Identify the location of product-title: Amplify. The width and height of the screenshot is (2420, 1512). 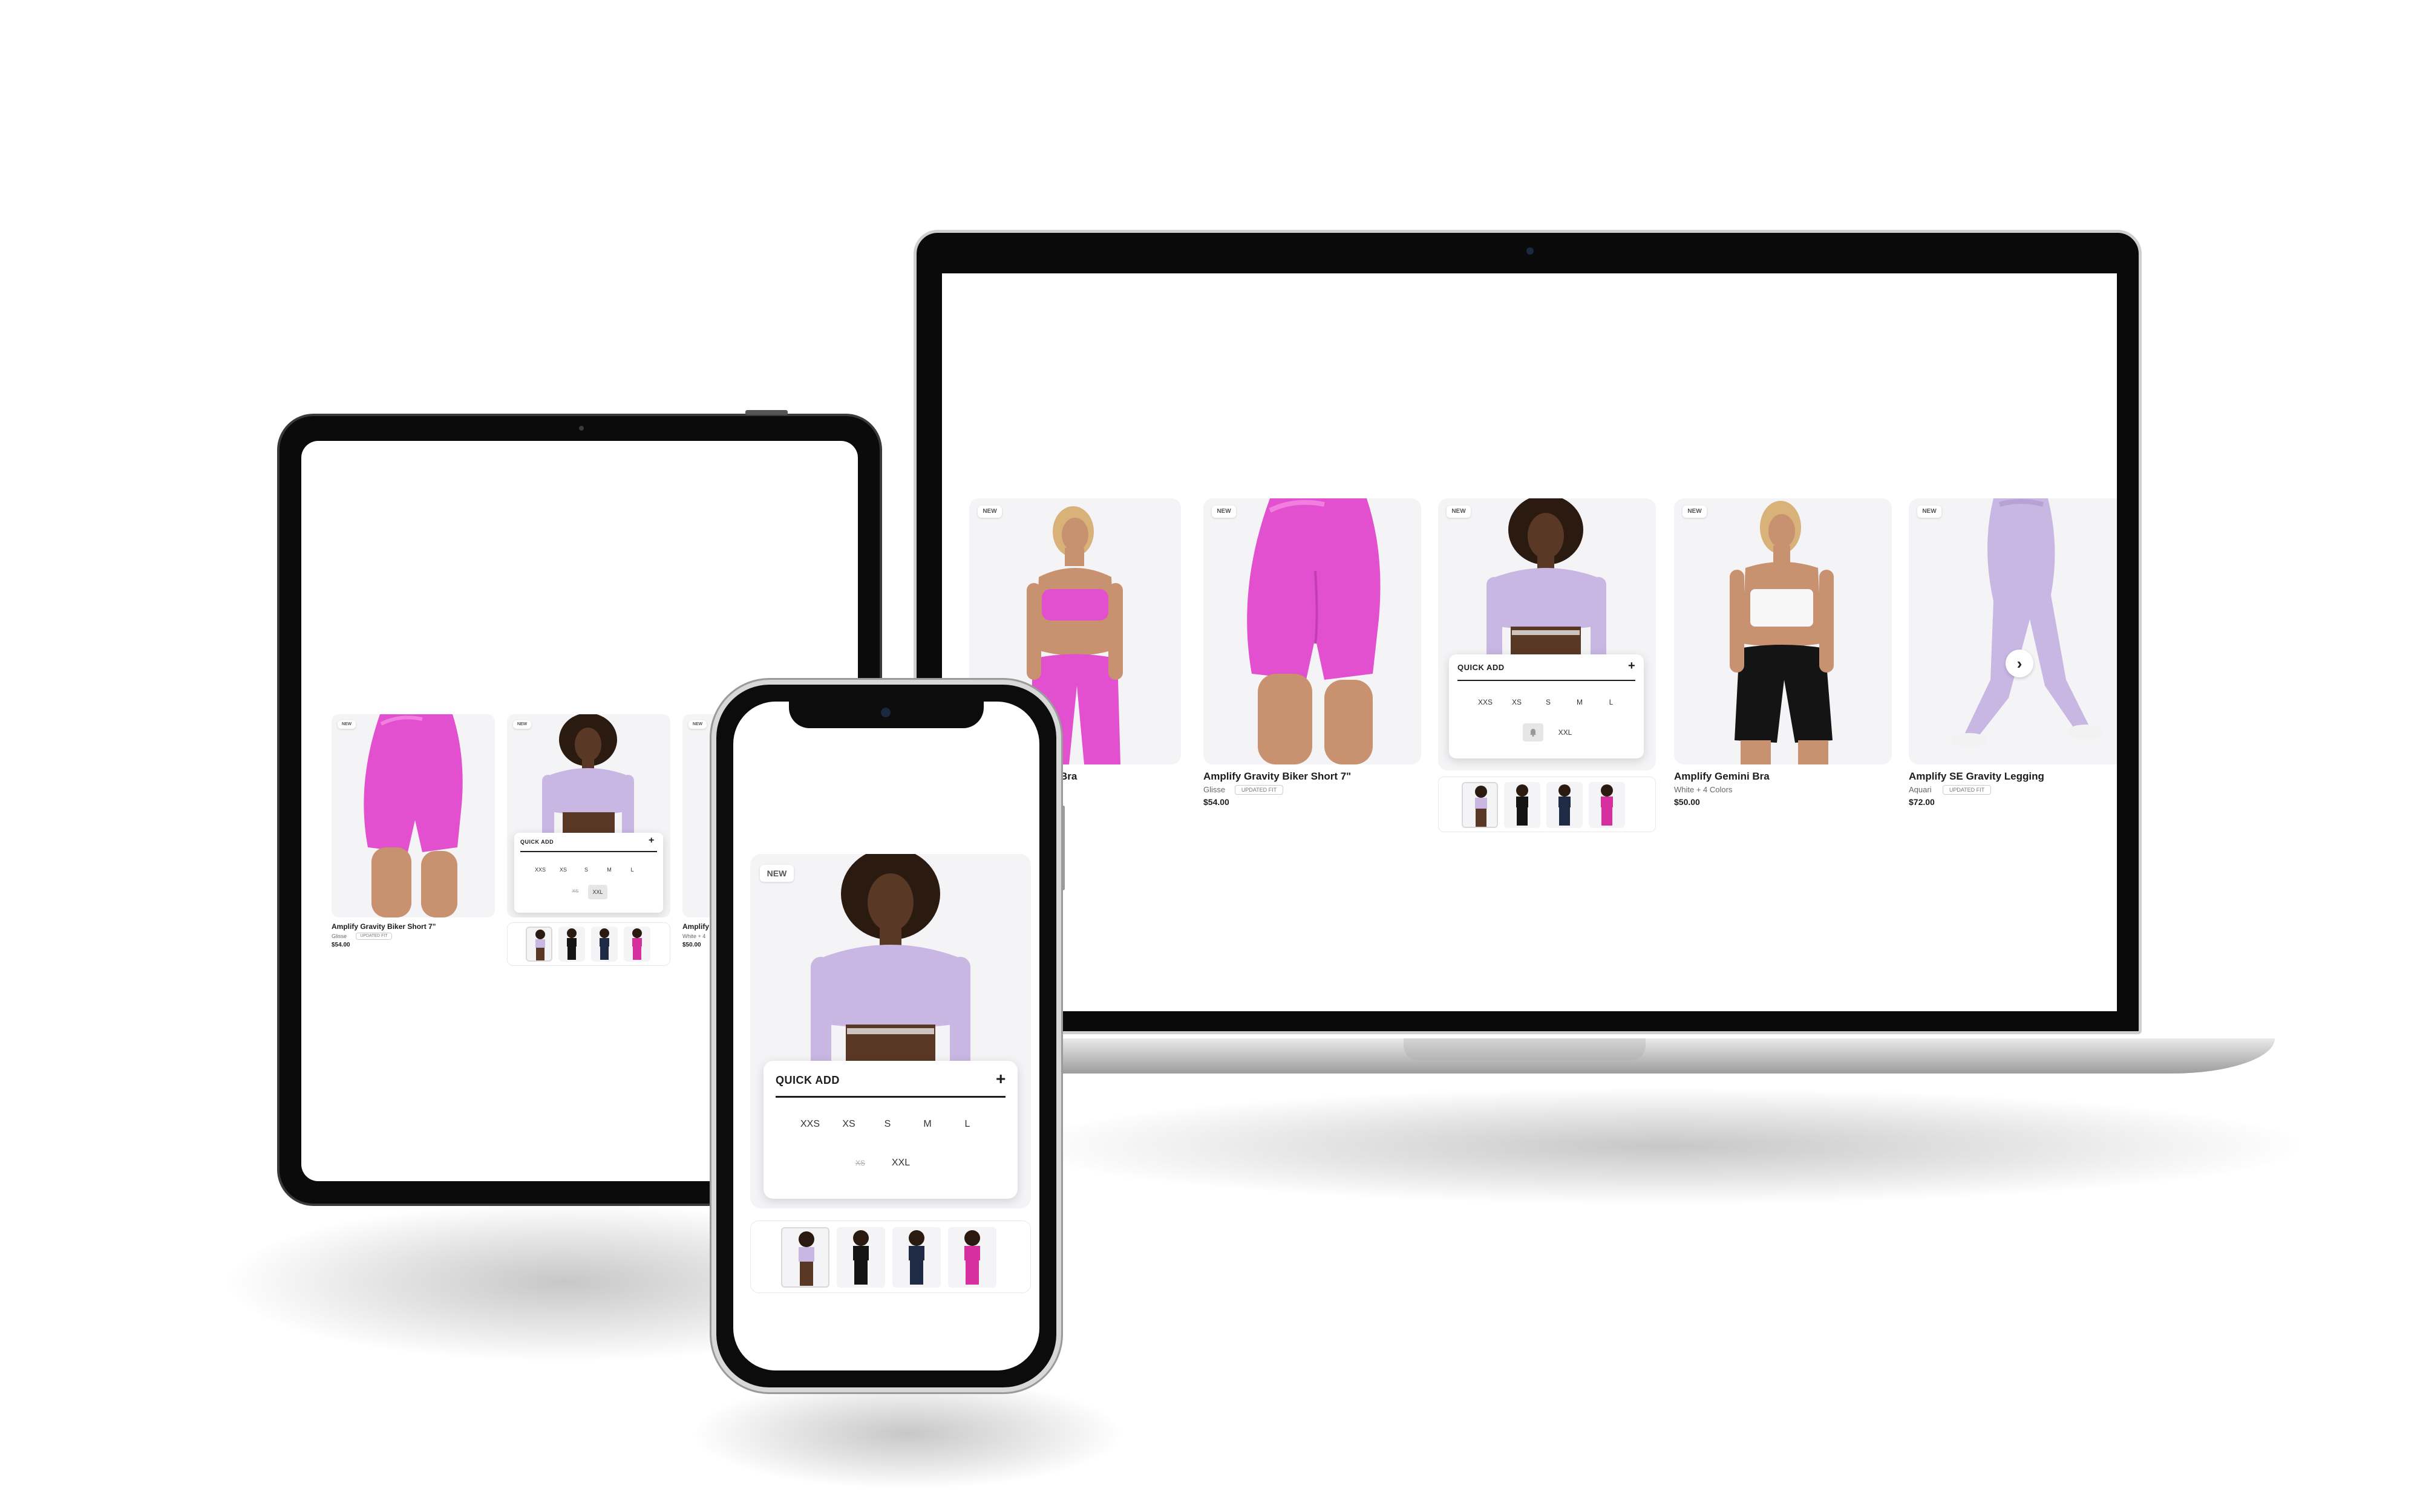
(695, 927).